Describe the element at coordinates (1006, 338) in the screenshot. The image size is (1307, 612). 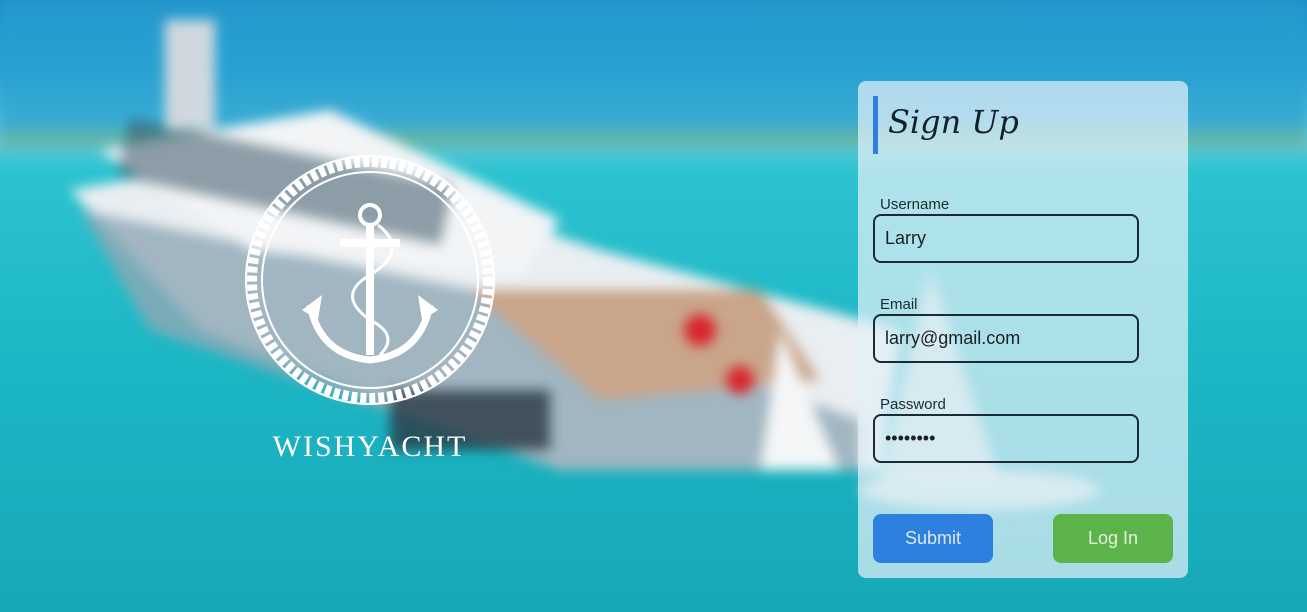
I see `email-input` at that location.